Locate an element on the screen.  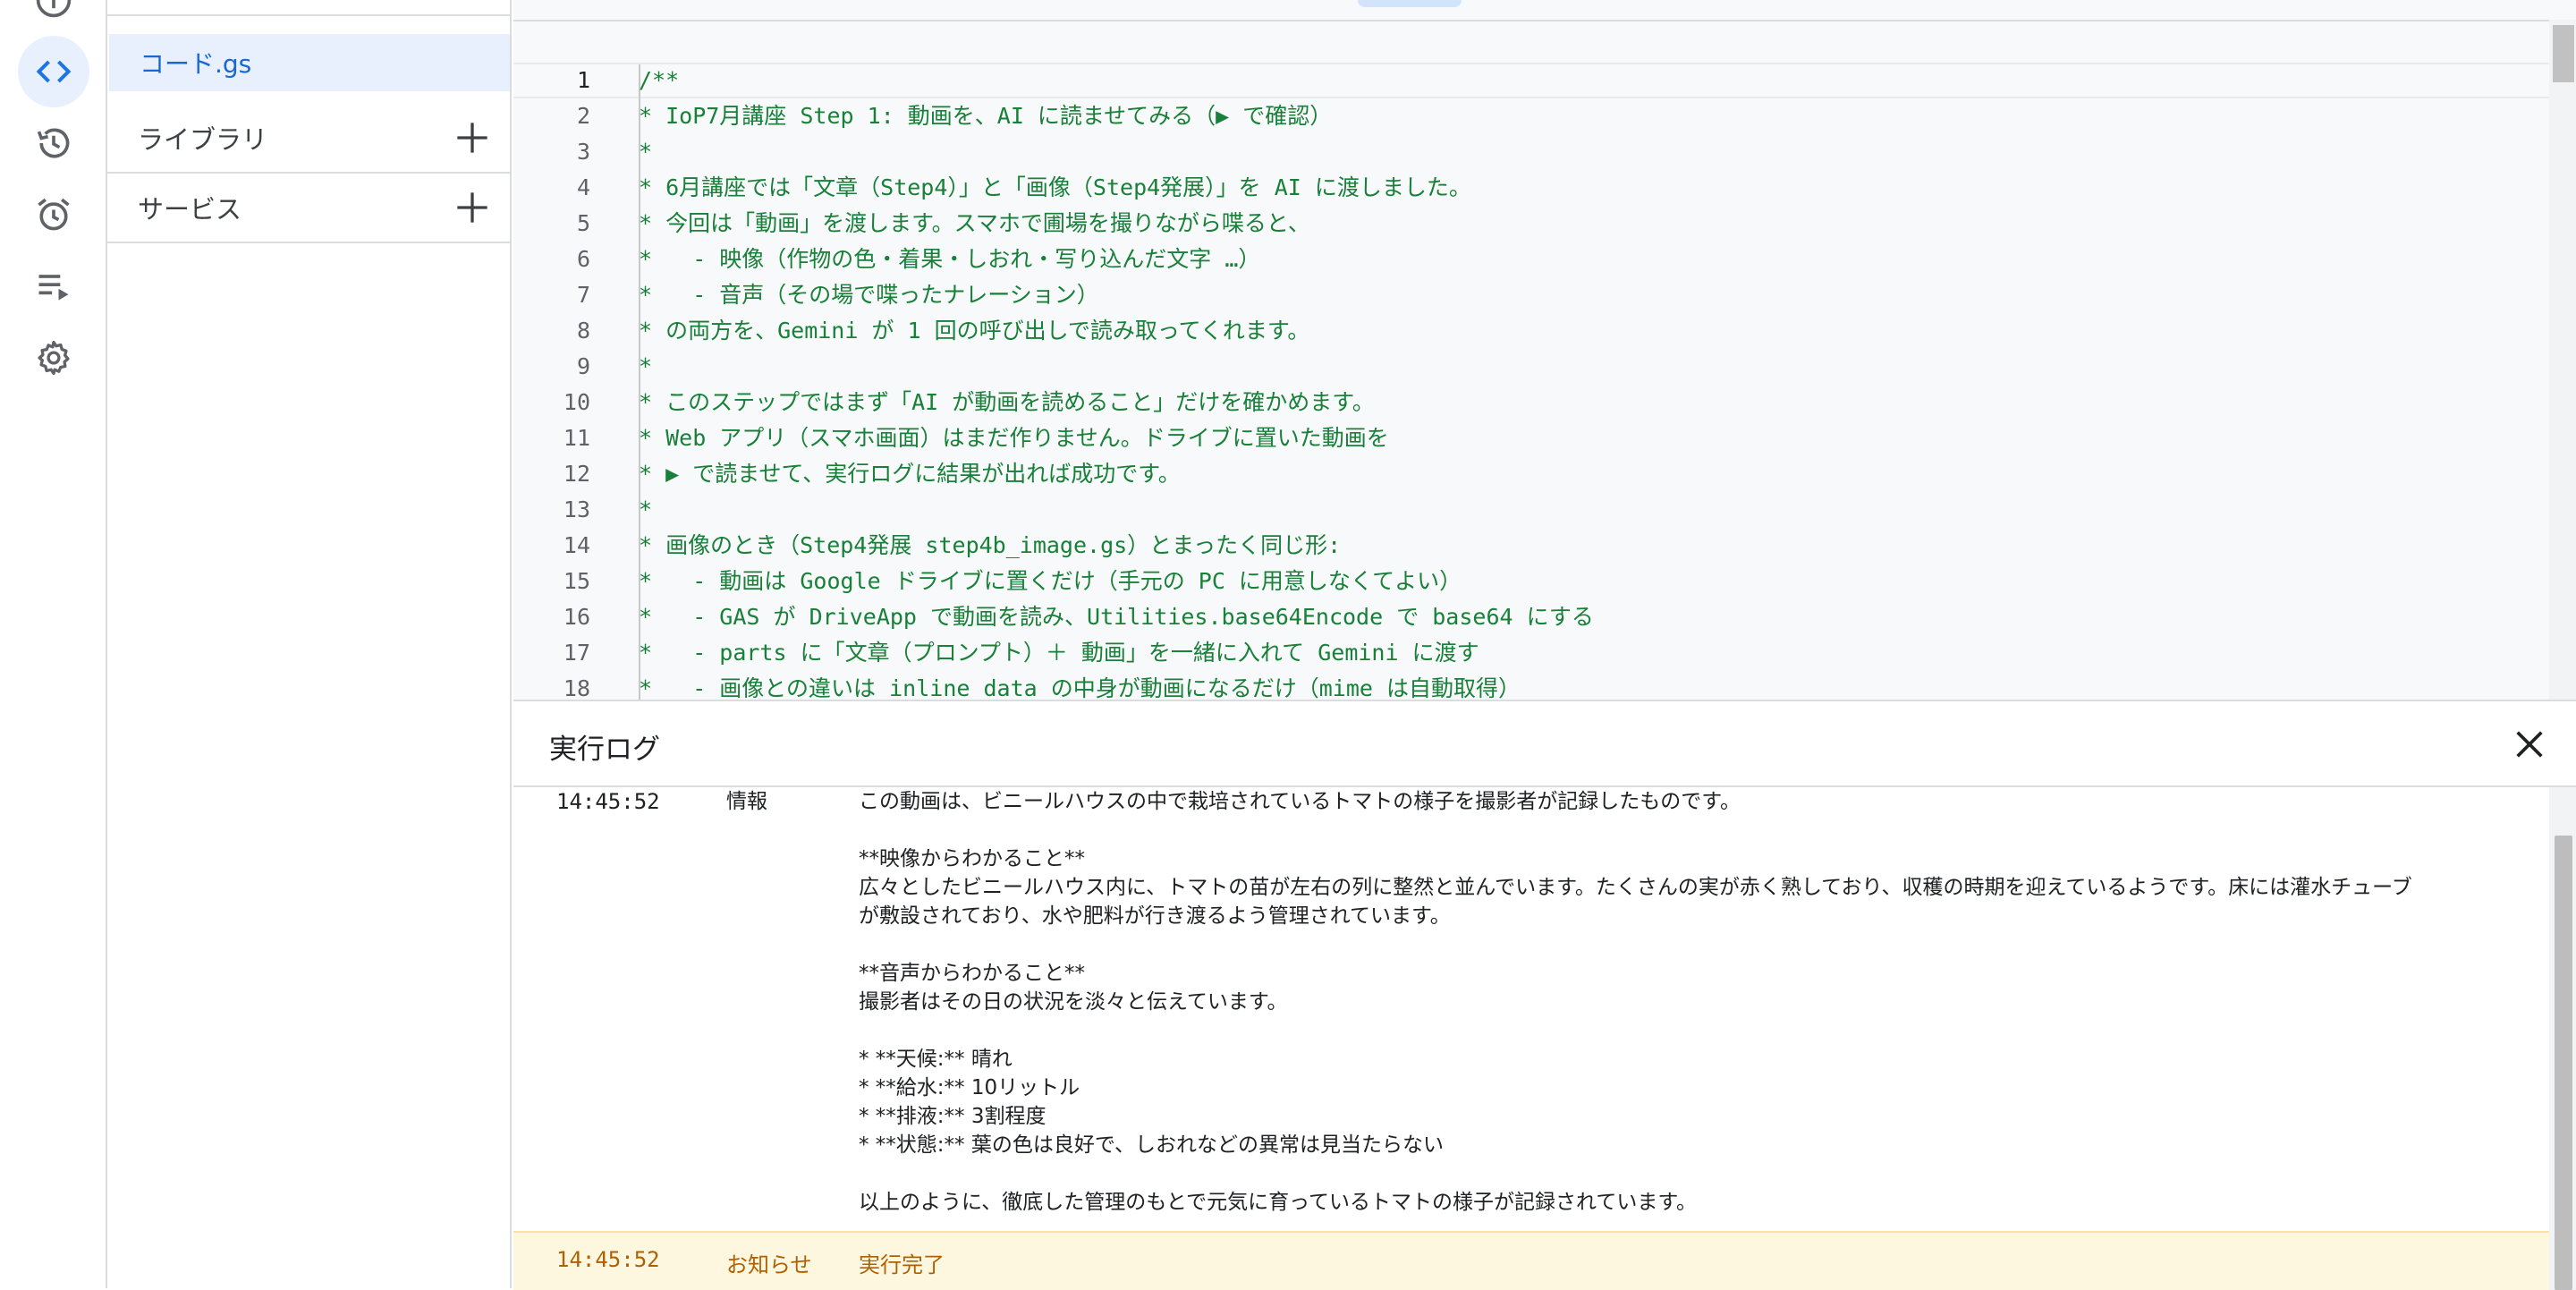
line-text: * - 映像（作物の色・着果・しおれ・写り込んだ文字 …） is located at coordinates (950, 259).